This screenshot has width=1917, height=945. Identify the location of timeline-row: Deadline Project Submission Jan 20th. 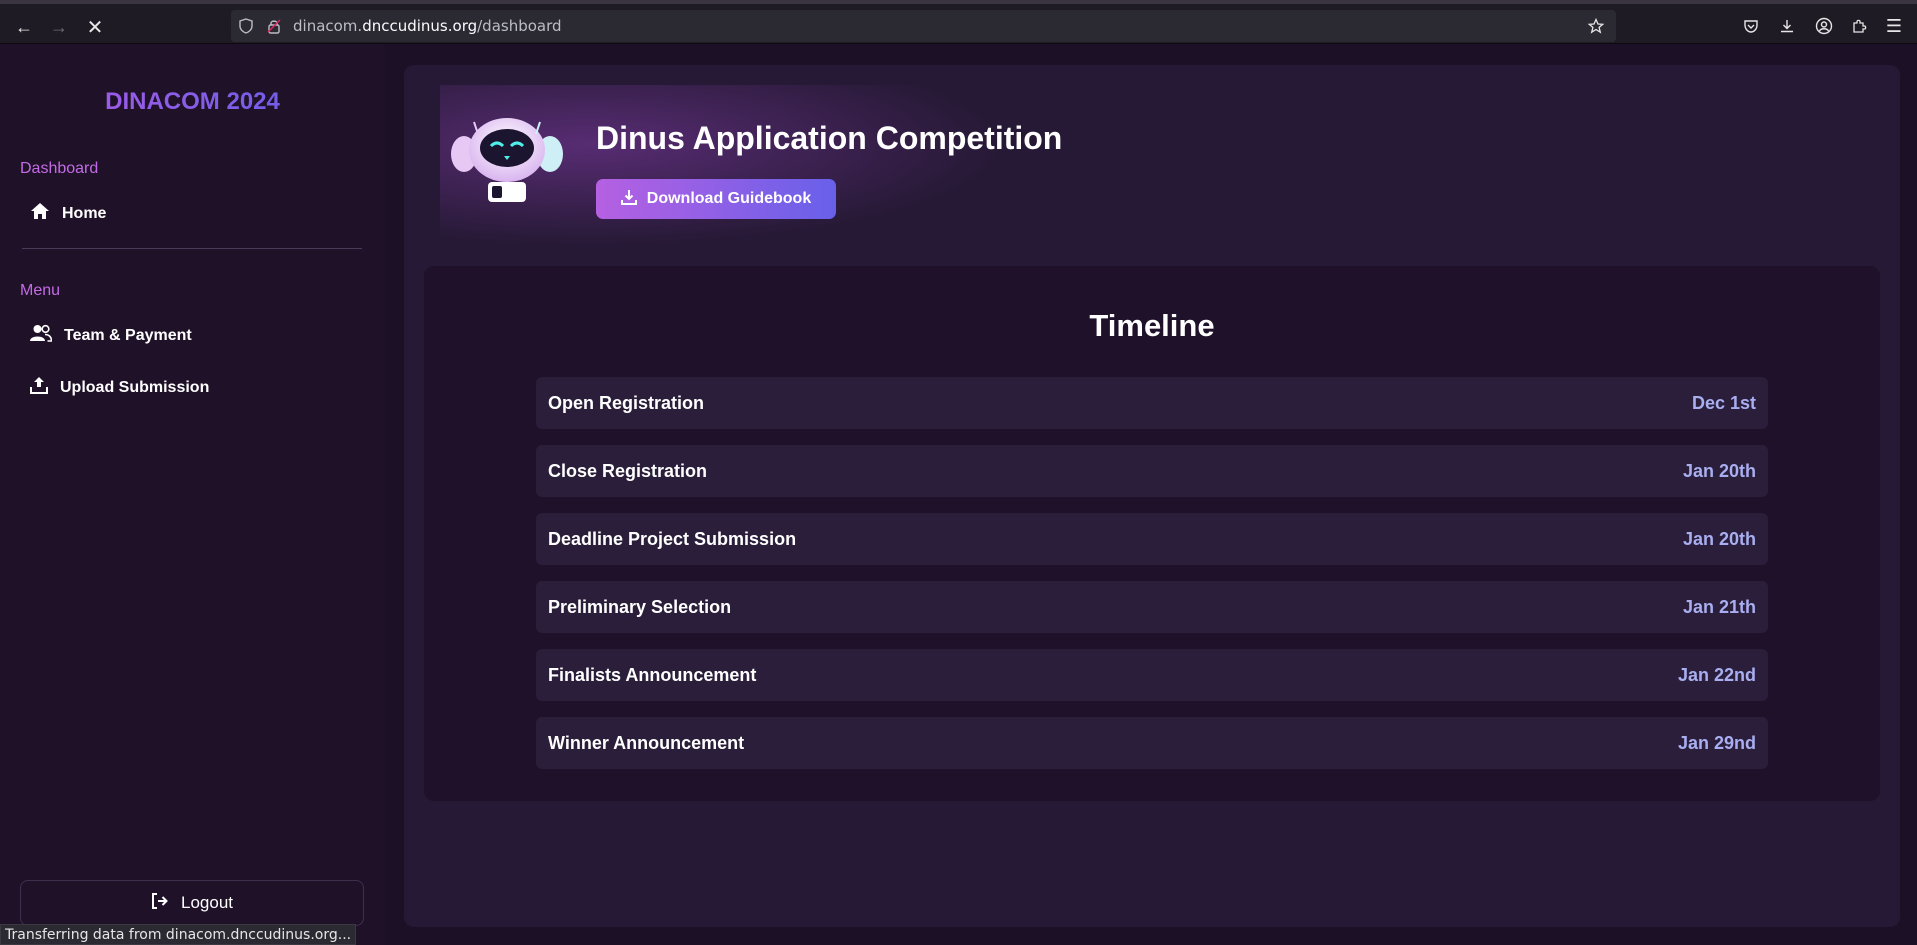
(1152, 539).